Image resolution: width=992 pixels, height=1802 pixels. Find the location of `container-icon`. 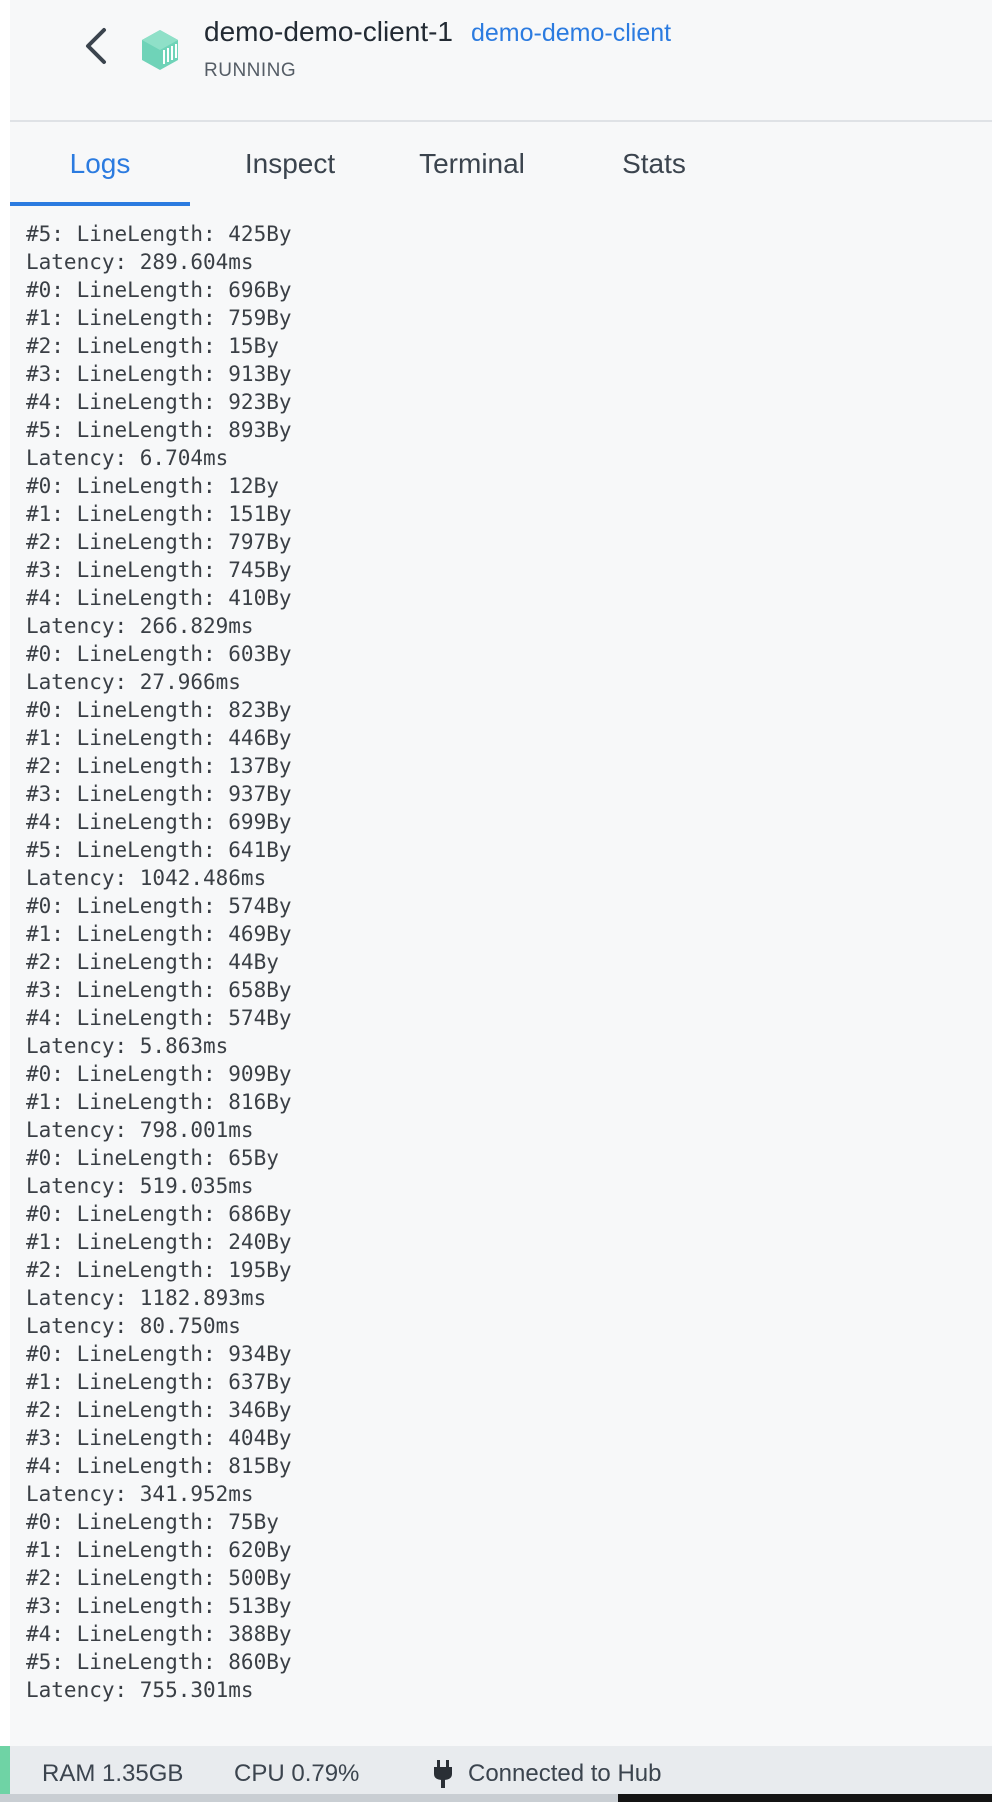

container-icon is located at coordinates (160, 50).